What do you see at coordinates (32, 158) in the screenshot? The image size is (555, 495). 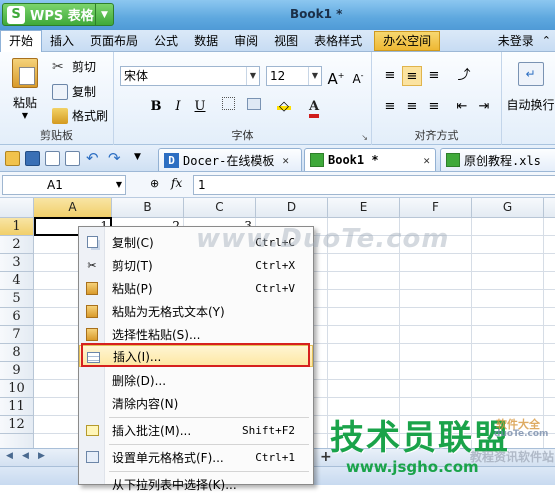 I see `save-icon` at bounding box center [32, 158].